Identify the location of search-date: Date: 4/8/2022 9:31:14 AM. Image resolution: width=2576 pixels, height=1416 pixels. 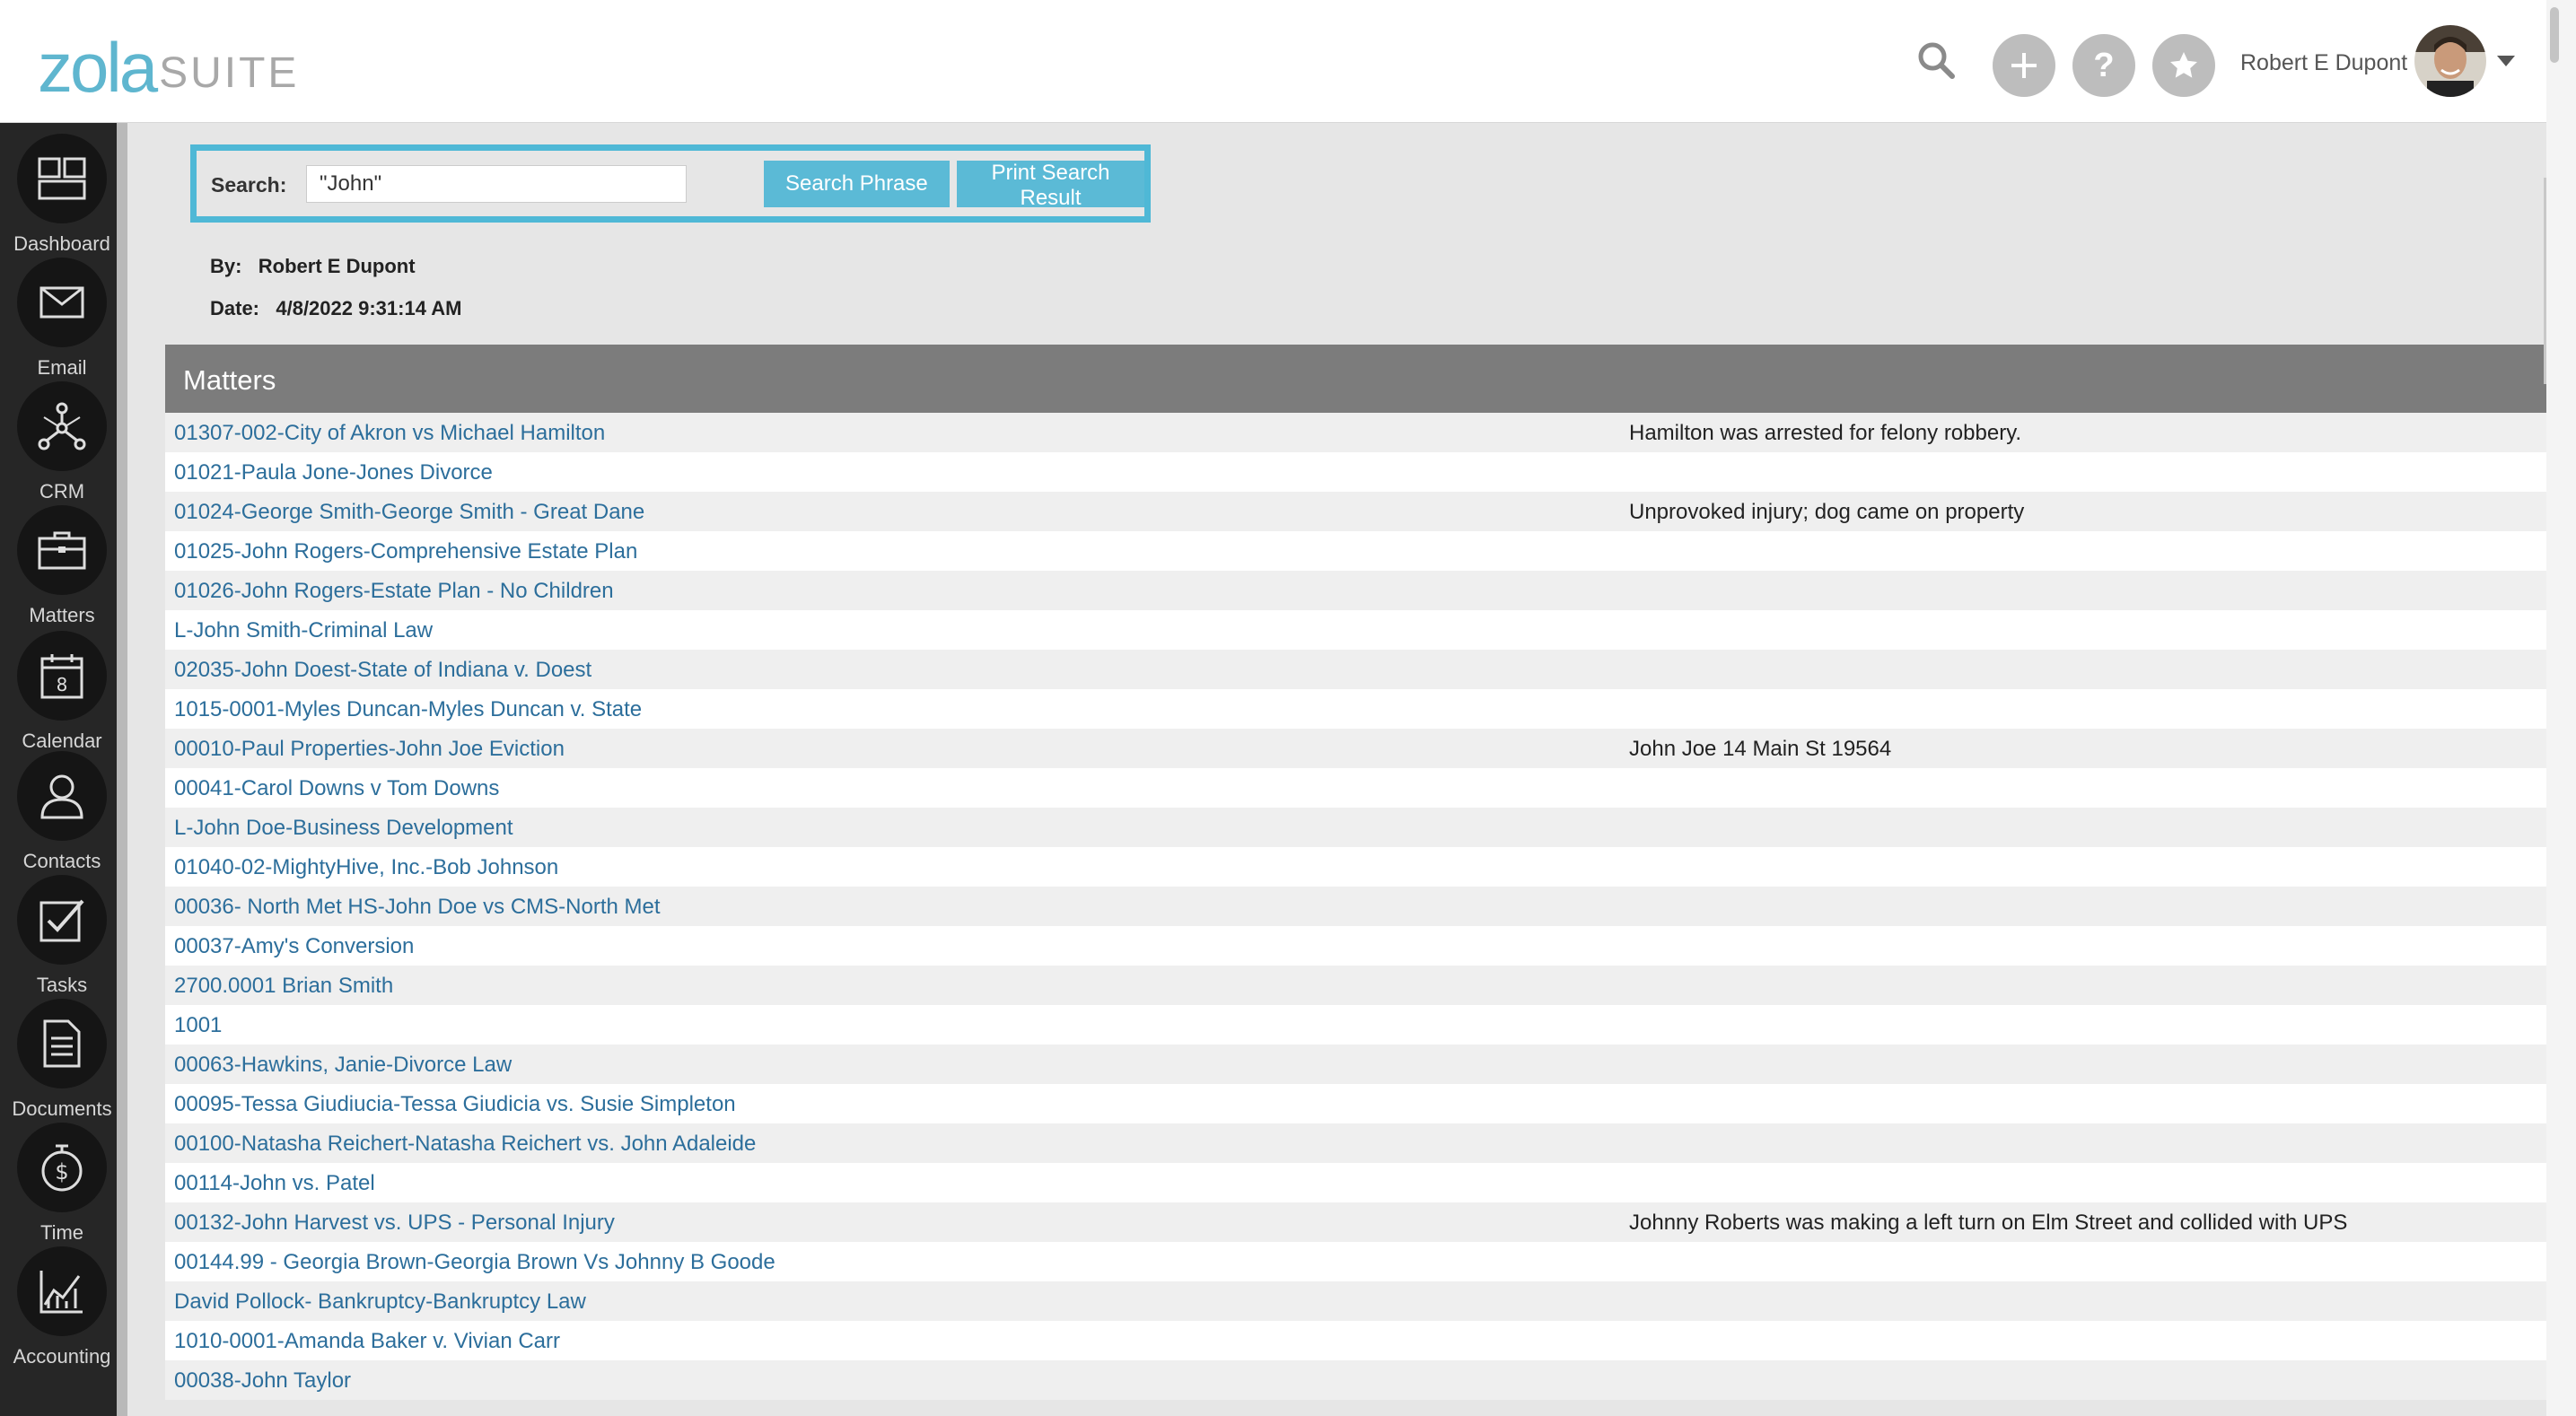
(335, 308).